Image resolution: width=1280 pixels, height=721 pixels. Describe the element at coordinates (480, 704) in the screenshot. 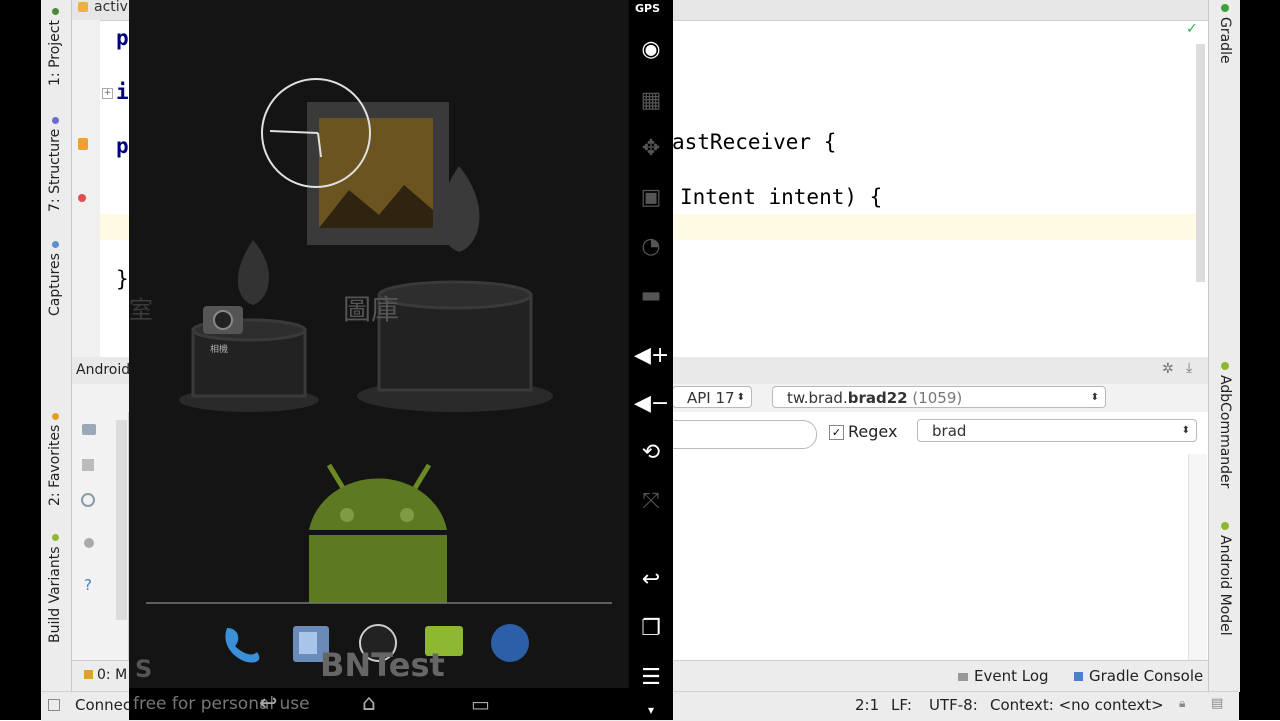

I see `recents-icon: ▭` at that location.